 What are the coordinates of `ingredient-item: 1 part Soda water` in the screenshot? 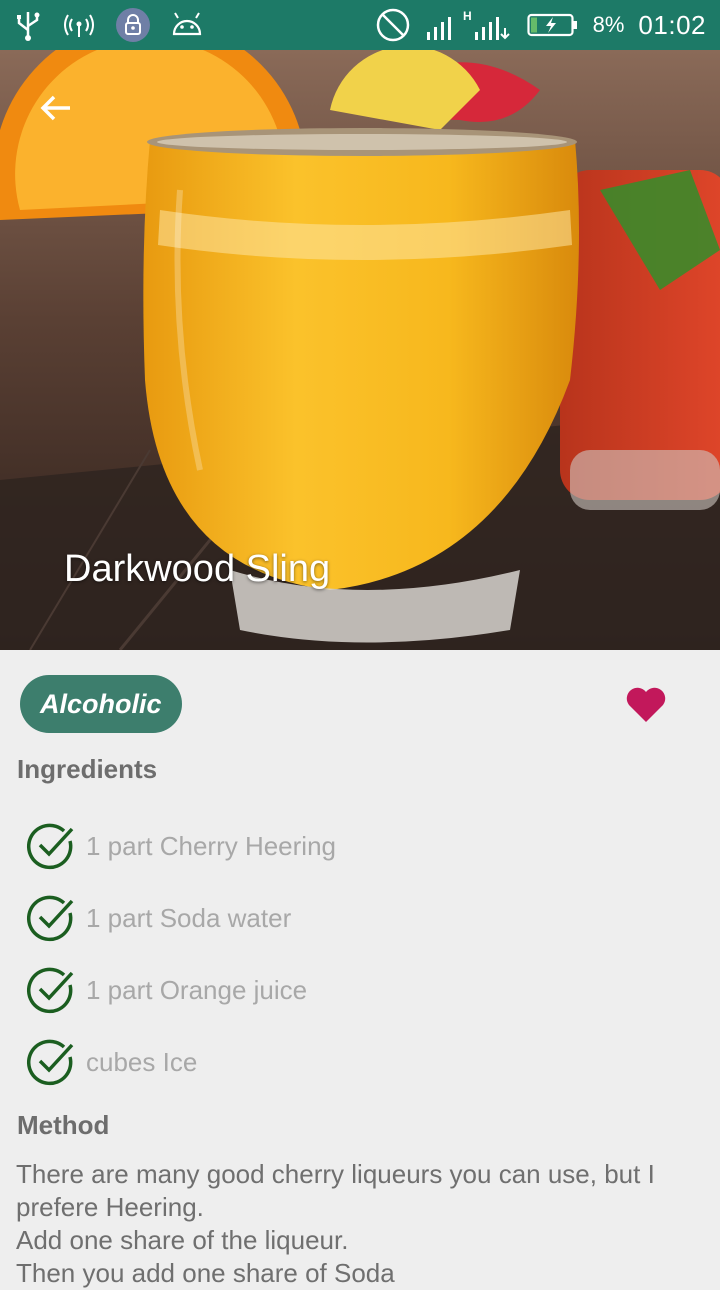 It's located at (181, 918).